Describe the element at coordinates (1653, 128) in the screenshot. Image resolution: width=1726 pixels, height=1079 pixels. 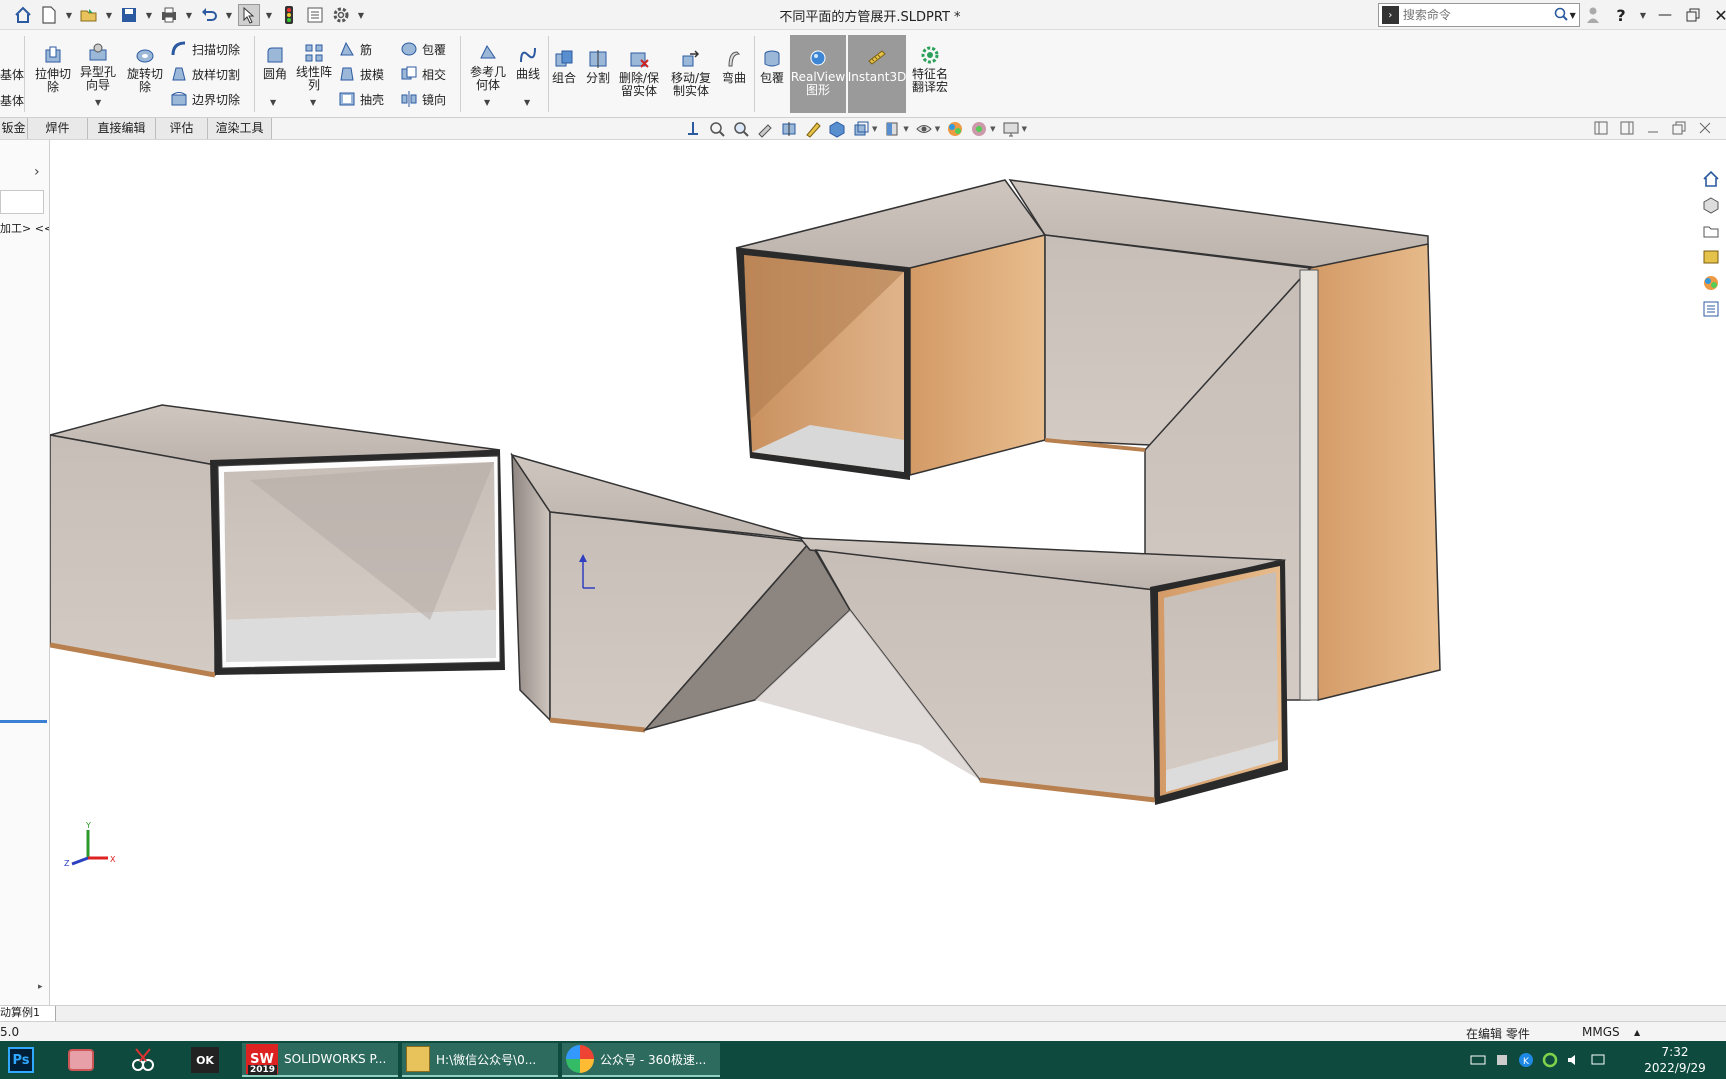
I see `minimize-icon` at that location.